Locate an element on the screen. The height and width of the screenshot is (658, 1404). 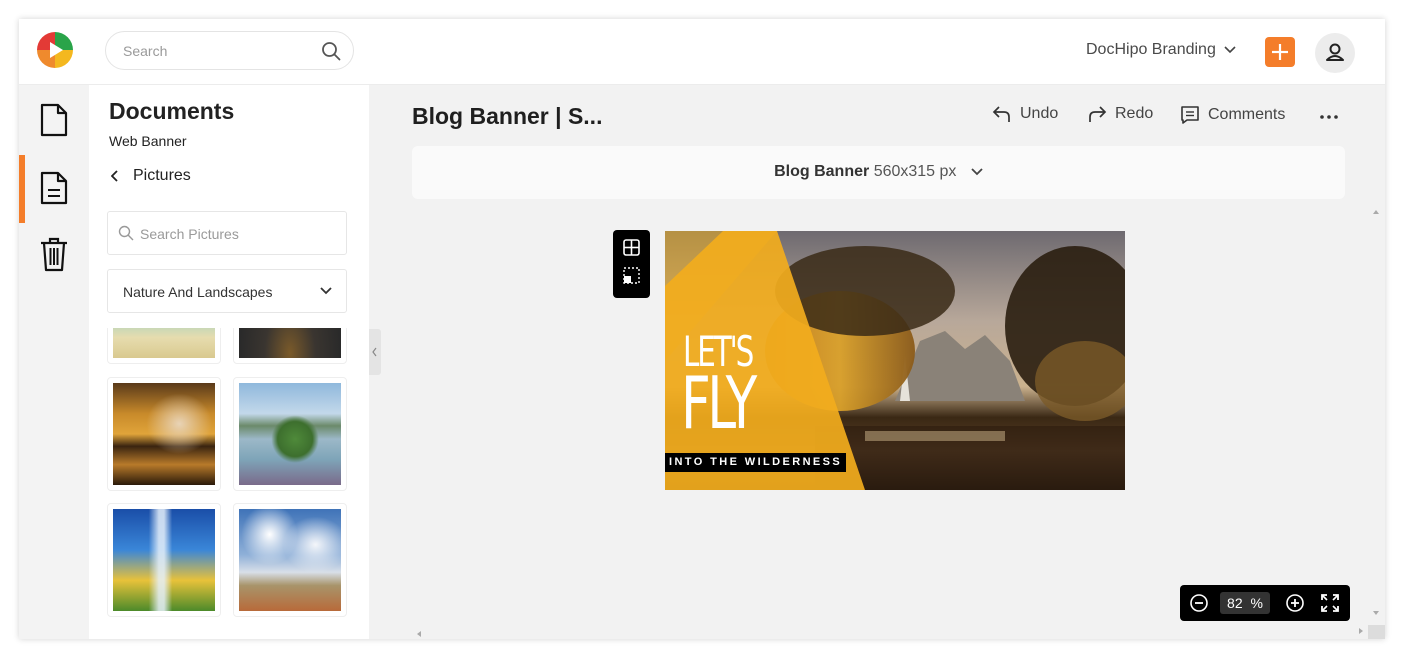
more-horizontal-icon is located at coordinates (1329, 117).